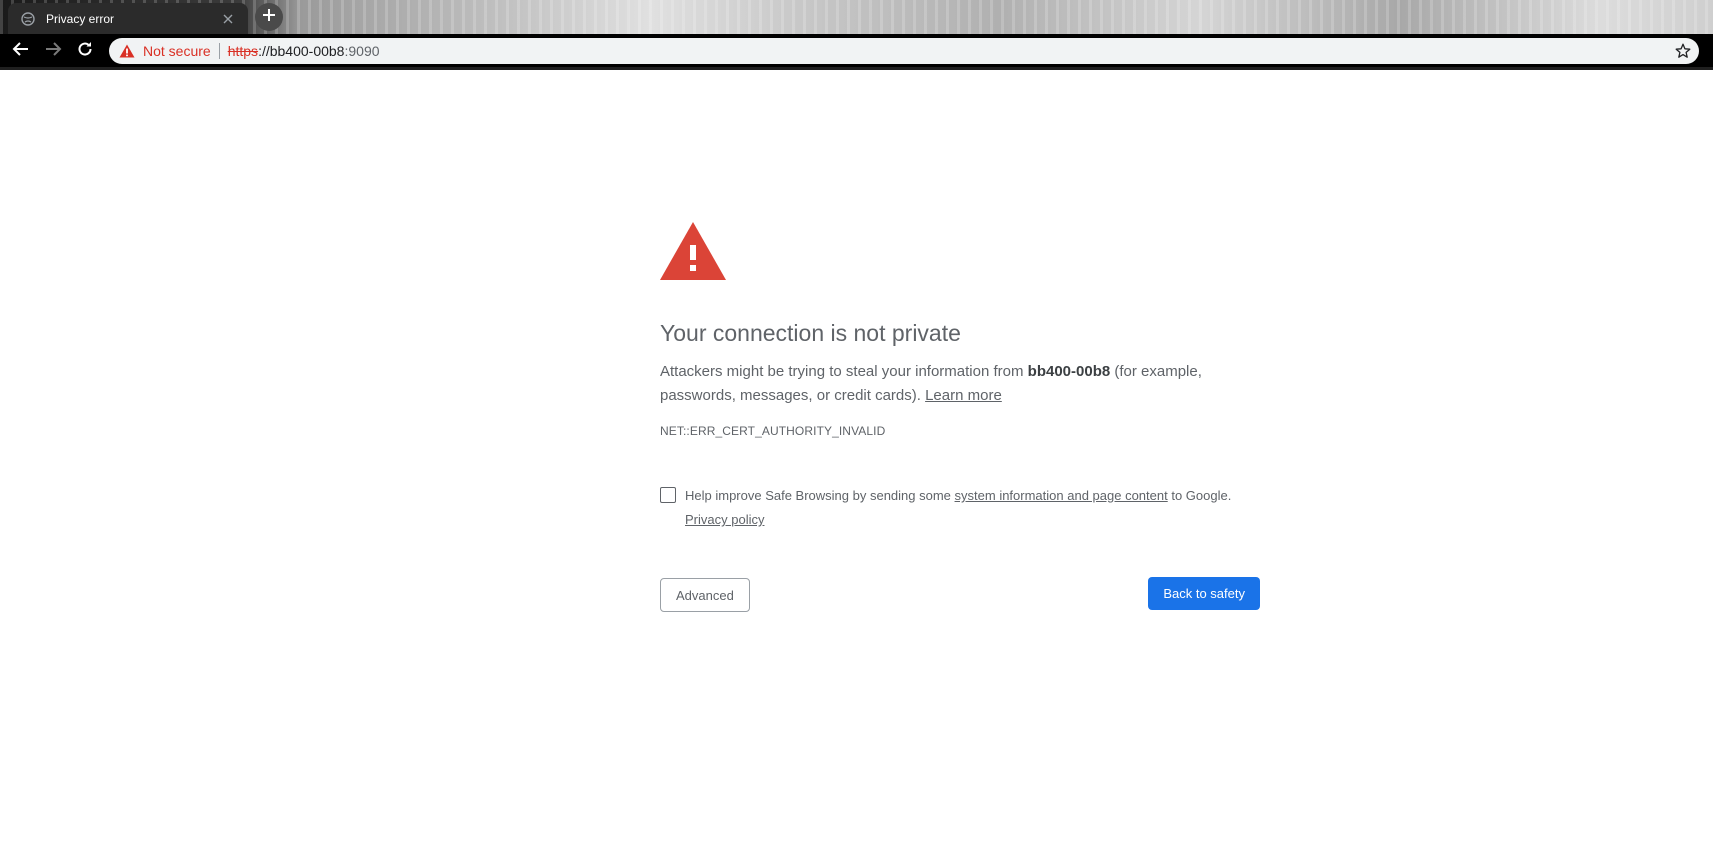 The width and height of the screenshot is (1713, 845). I want to click on url-text: https://bb400-00b8:9090, so click(304, 51).